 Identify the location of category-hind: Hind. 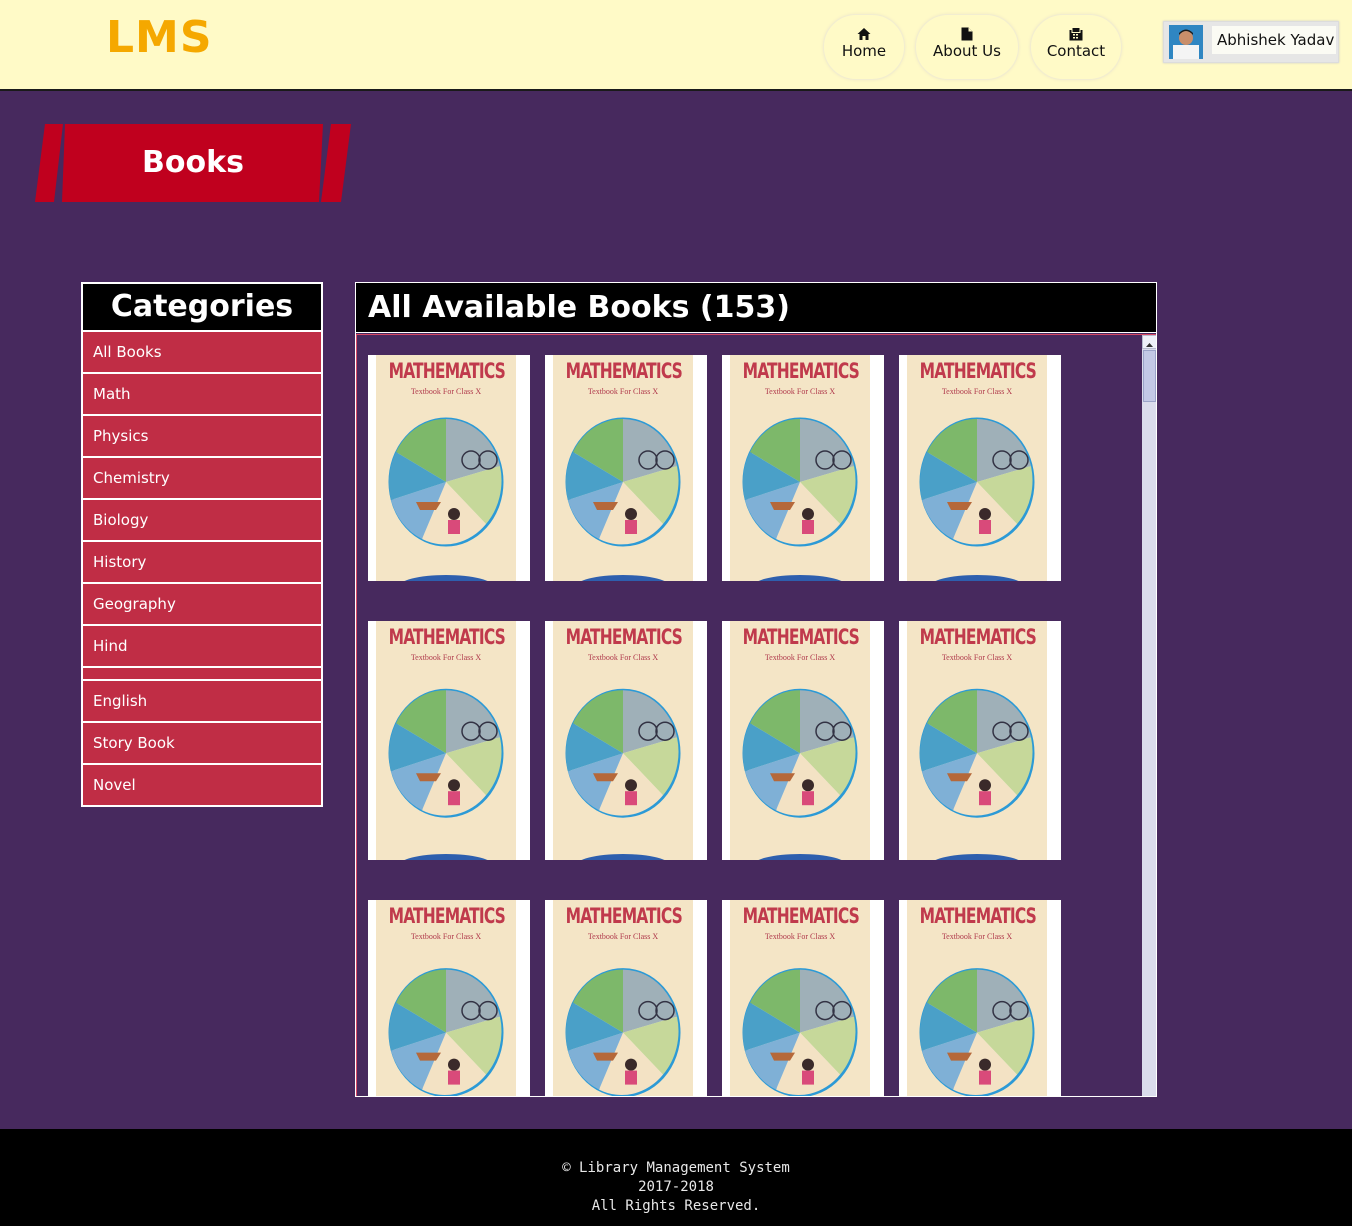
(202, 647).